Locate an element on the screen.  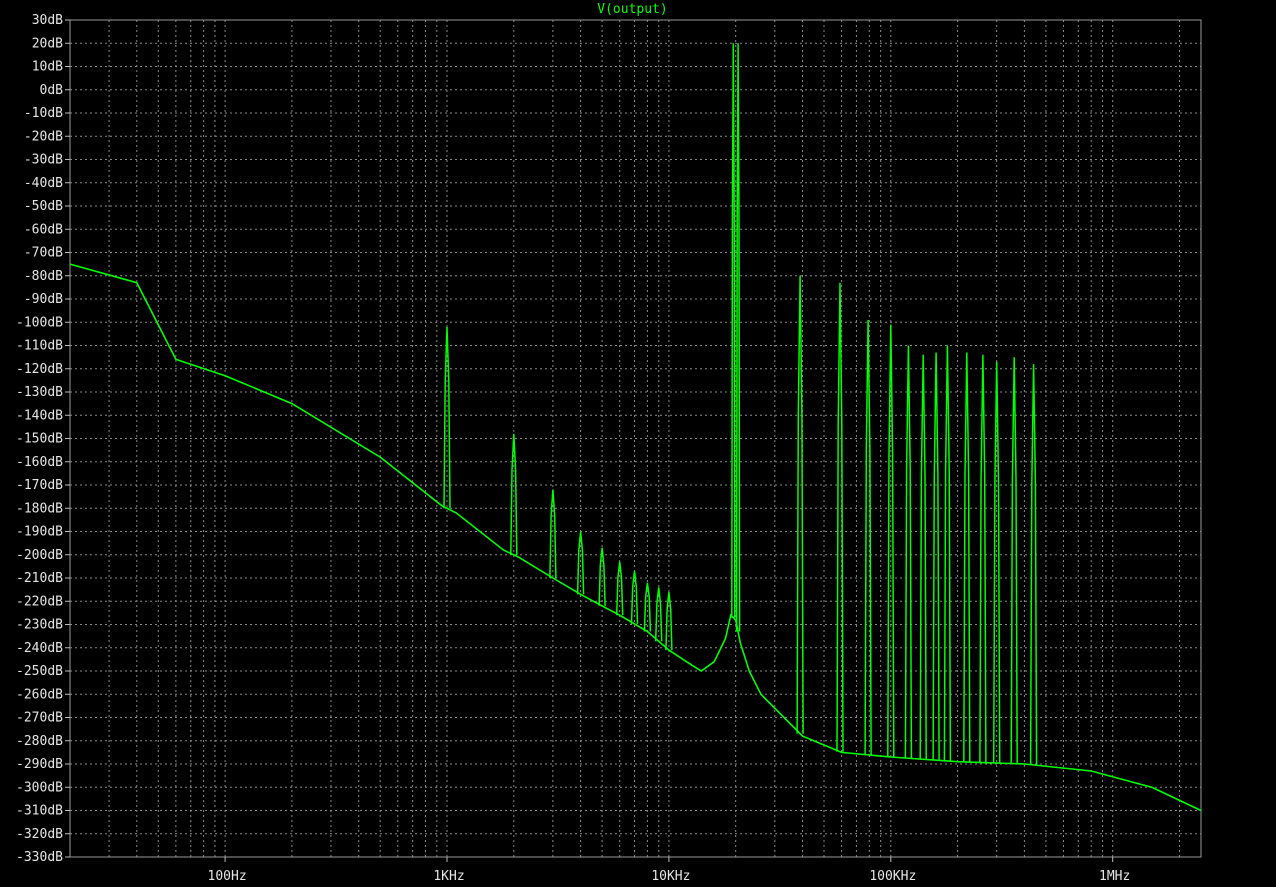
y-tick-label: -270dB is located at coordinates (39, 718).